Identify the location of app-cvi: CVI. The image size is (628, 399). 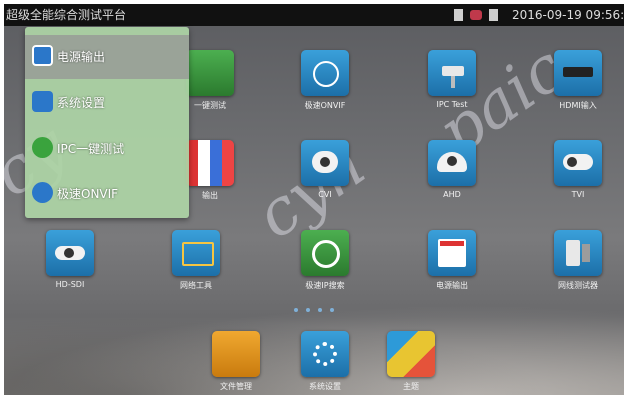
(325, 169).